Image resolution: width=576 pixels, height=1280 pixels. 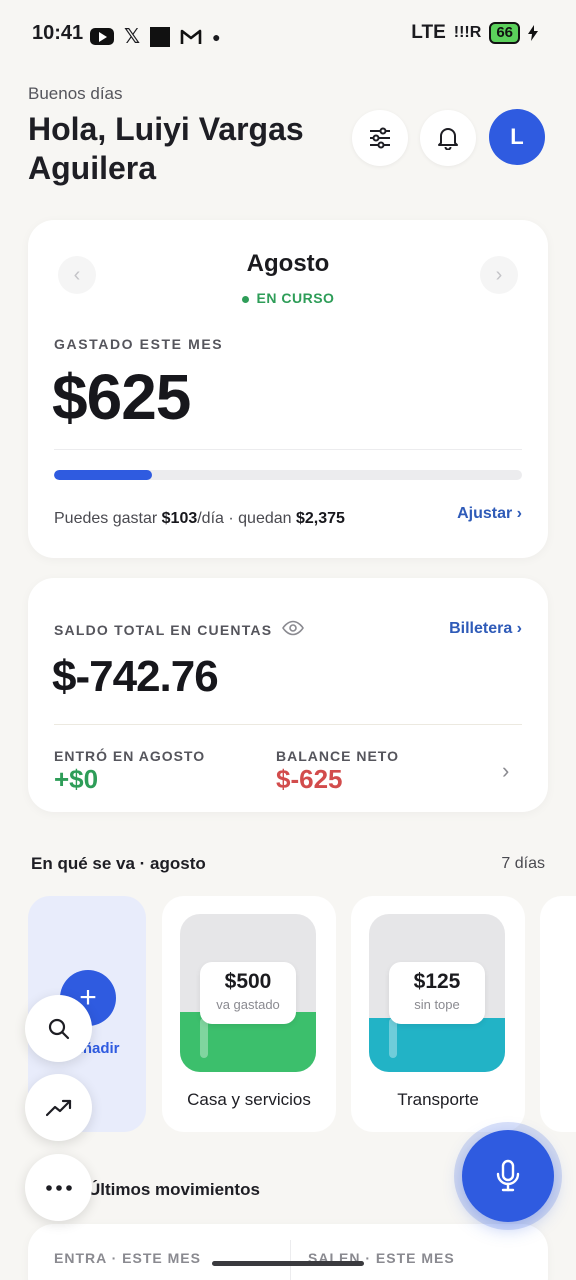 I want to click on adjust-link: Ajustar ›, so click(x=489, y=514).